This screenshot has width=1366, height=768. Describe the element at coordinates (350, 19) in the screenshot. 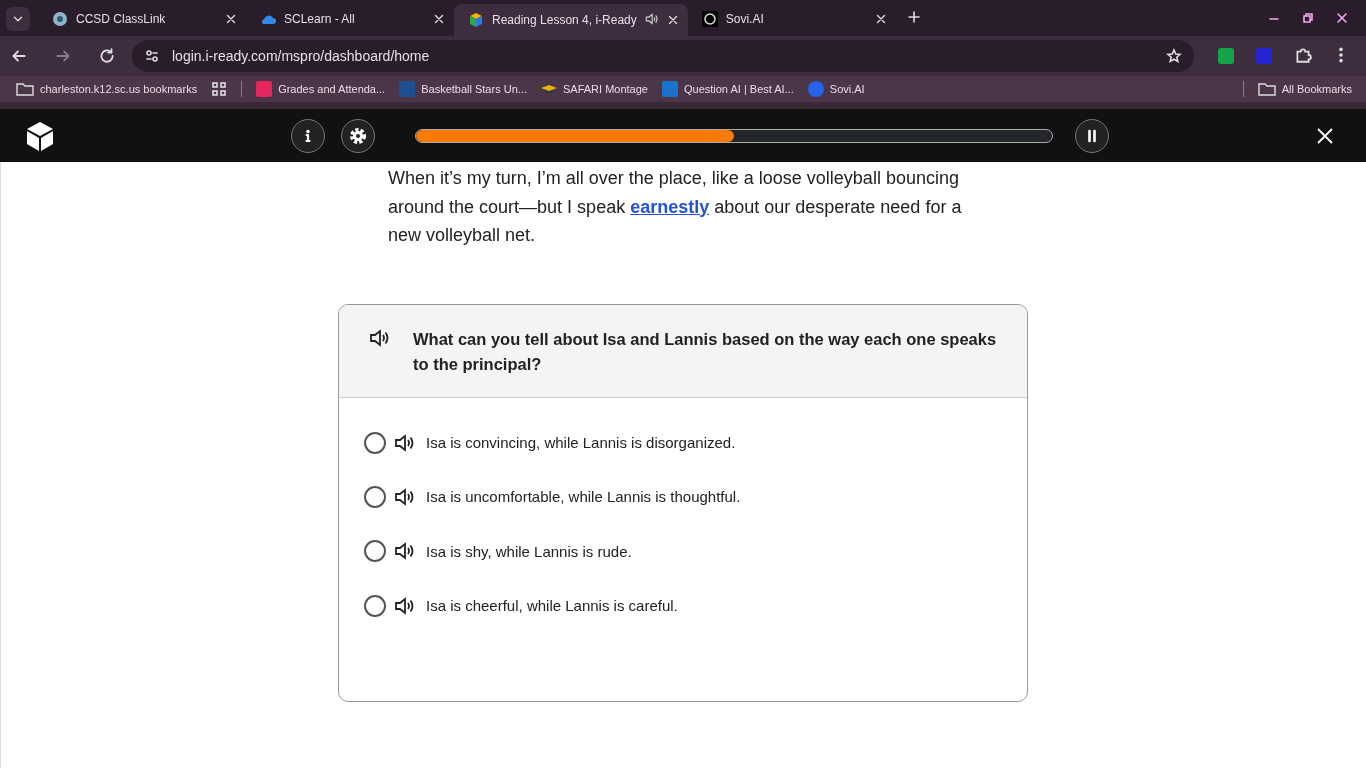

I see `browser-tab: SCLearn - All` at that location.